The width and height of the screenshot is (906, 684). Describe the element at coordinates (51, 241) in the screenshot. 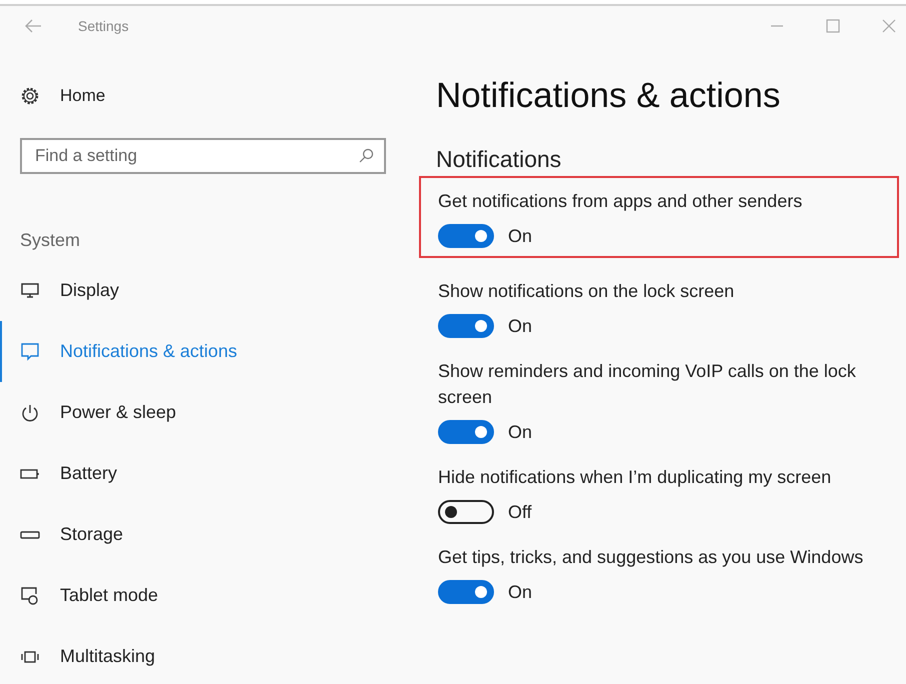

I see `section-heading: System` at that location.